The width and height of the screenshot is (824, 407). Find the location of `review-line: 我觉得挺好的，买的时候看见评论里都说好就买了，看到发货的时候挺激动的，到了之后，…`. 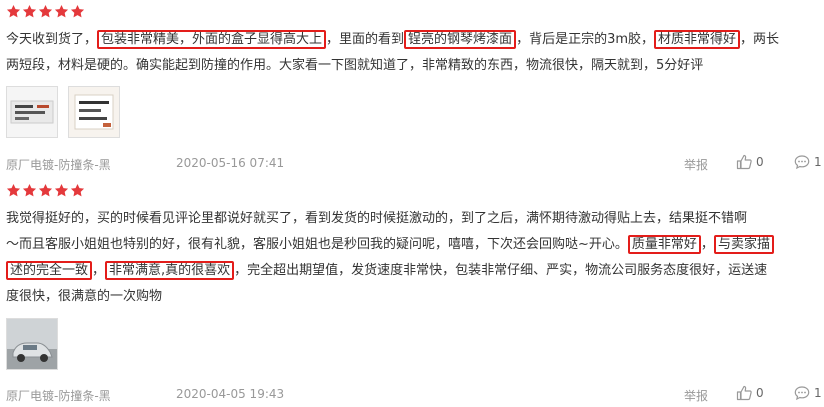

review-line: 我觉得挺好的，买的时候看见评论里都说好就买了，看到发货的时候挺激动的，到了之后，… is located at coordinates (377, 218).